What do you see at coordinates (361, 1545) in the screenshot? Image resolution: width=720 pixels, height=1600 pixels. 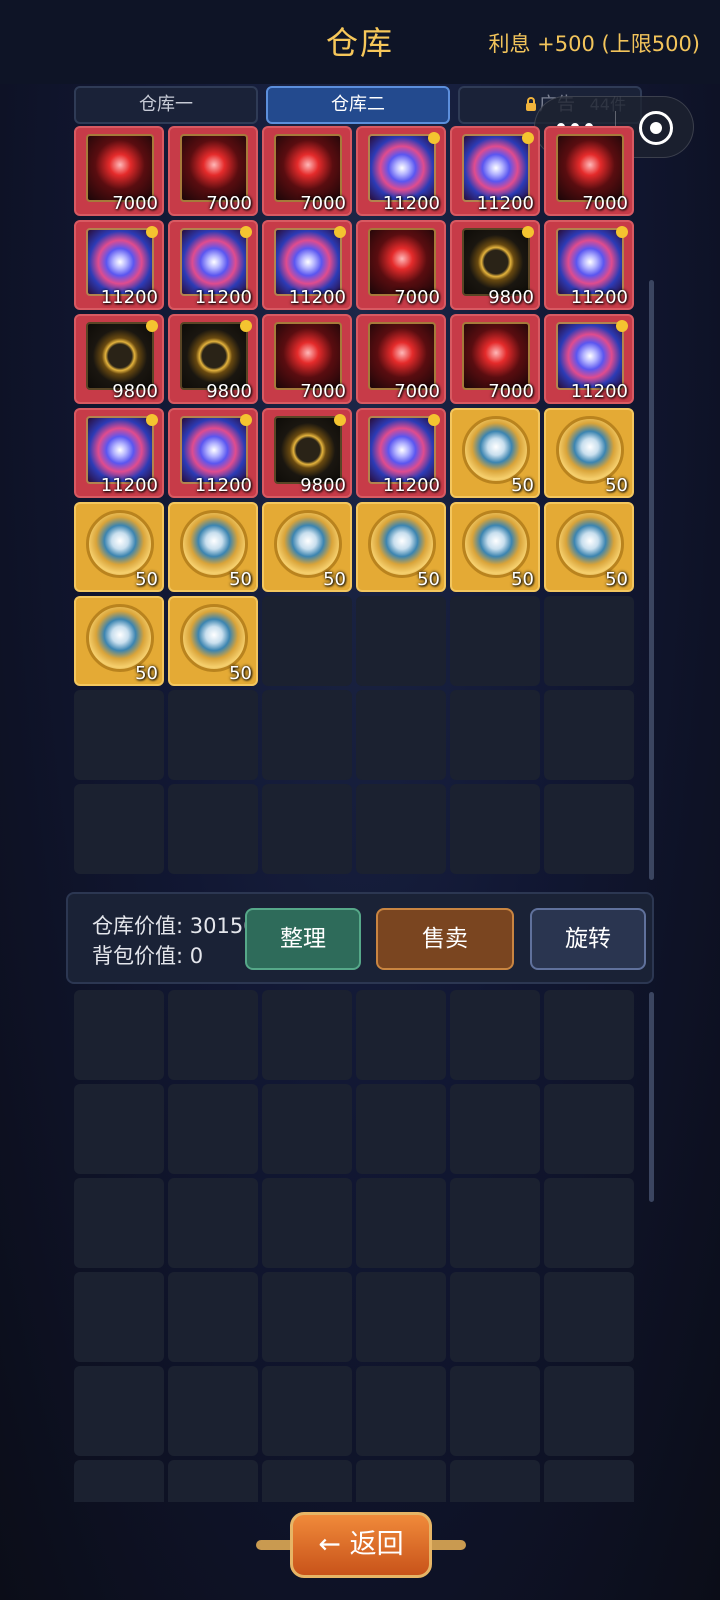 I see `back-button: ← 返回` at bounding box center [361, 1545].